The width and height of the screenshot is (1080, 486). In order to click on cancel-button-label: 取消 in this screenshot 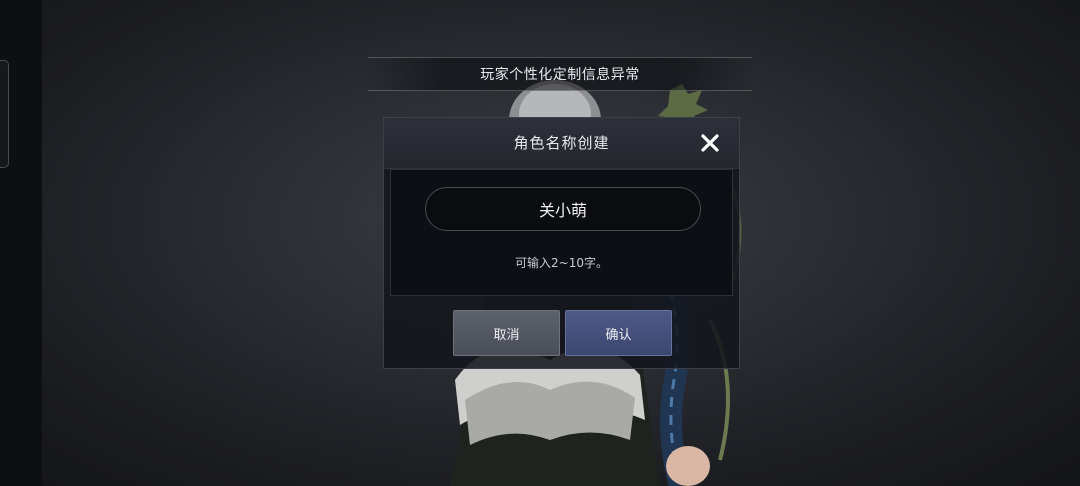, I will do `click(506, 335)`.